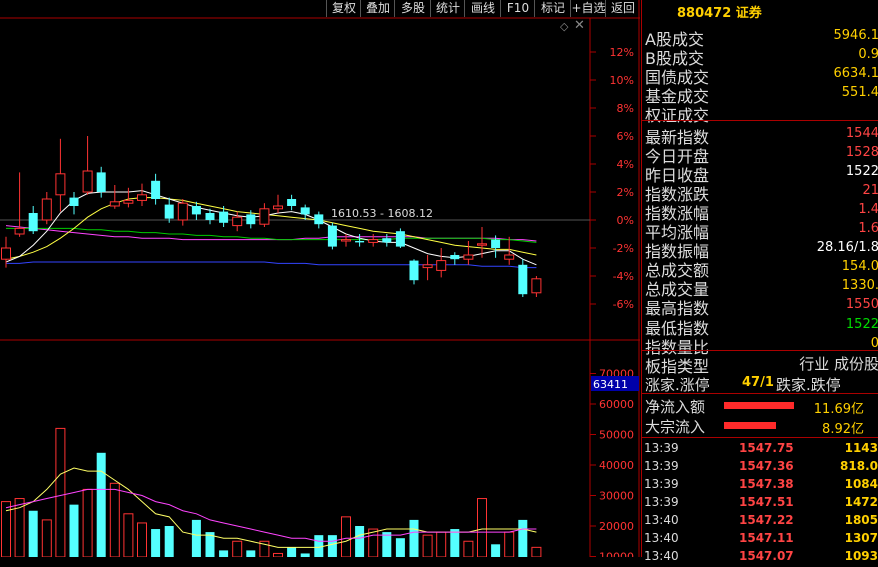 The image size is (878, 567). I want to click on toolbar-button-4: 画线, so click(482, 8).